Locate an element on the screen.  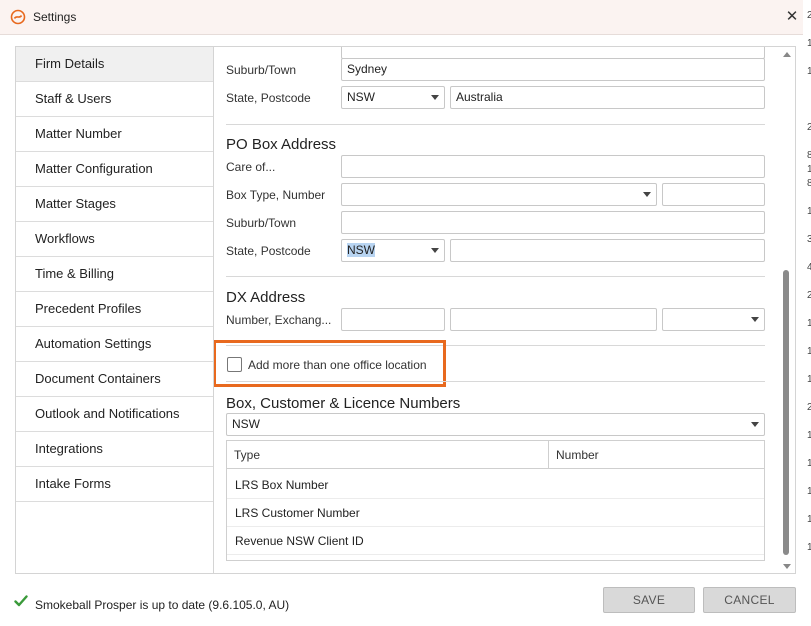
smokeball-logo-icon is located at coordinates (18, 17).